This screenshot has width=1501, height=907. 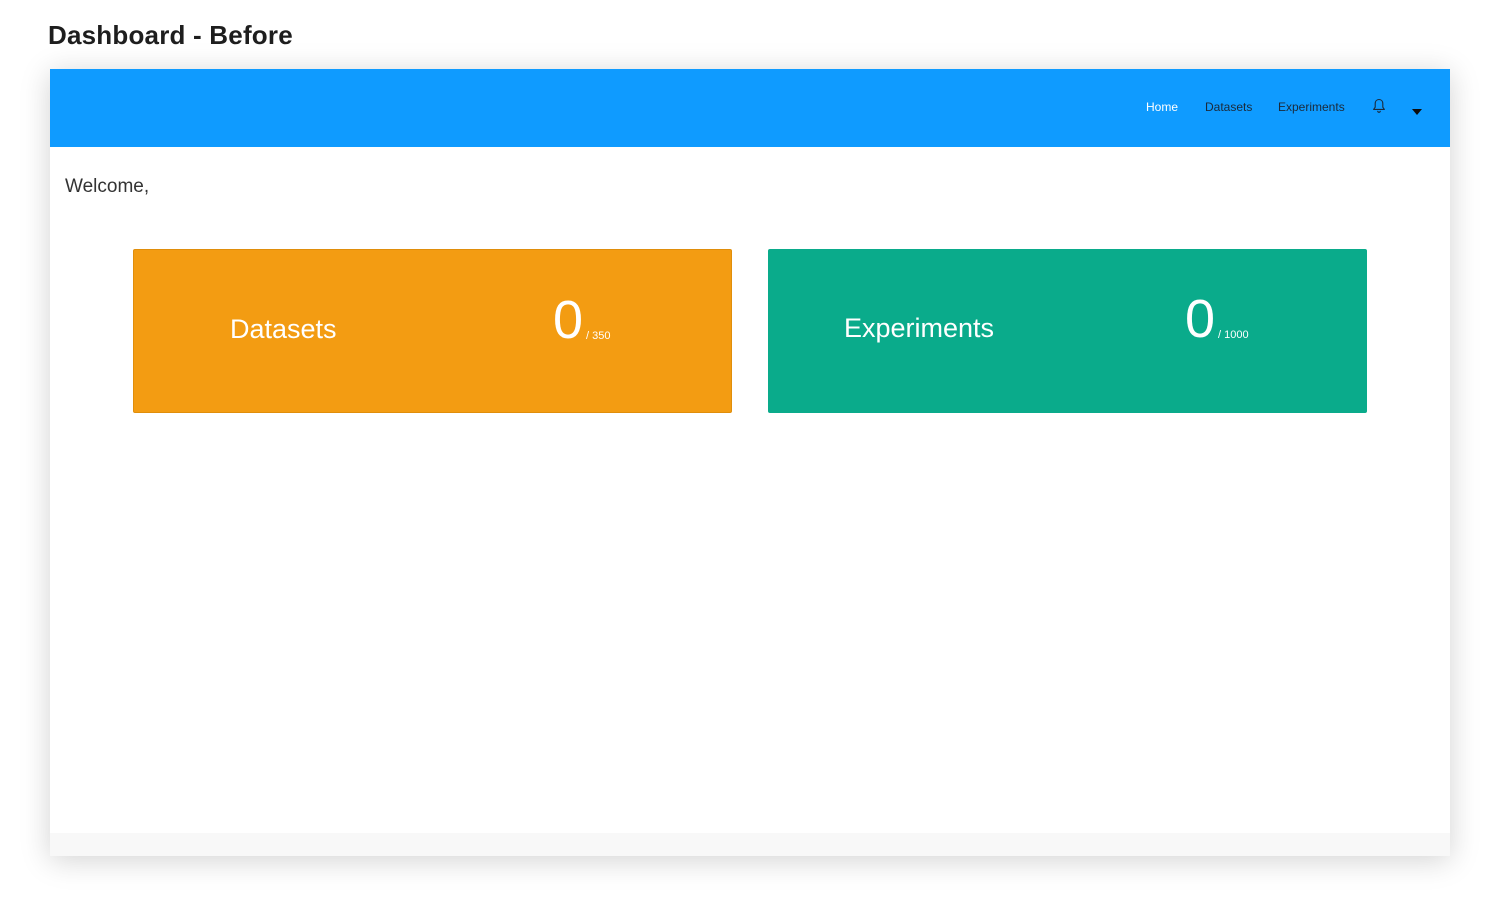 What do you see at coordinates (1379, 106) in the screenshot?
I see `bell-icon` at bounding box center [1379, 106].